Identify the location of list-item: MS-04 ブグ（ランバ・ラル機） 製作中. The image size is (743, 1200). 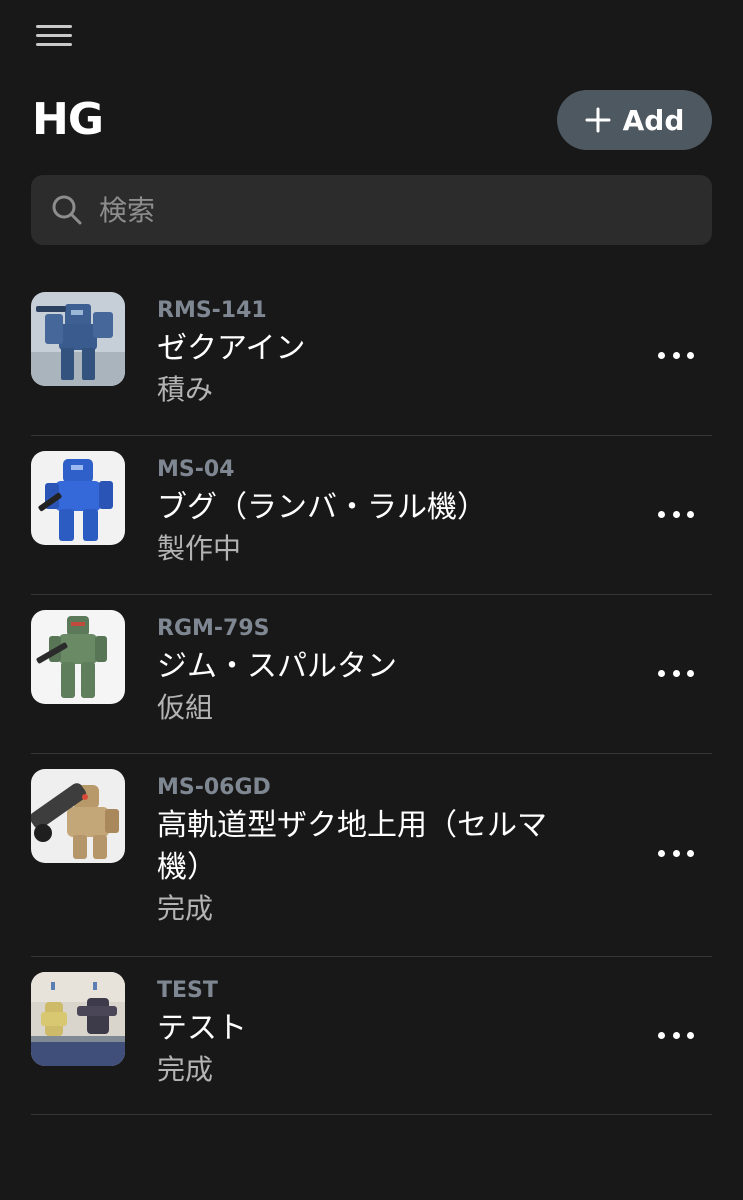
(371, 515).